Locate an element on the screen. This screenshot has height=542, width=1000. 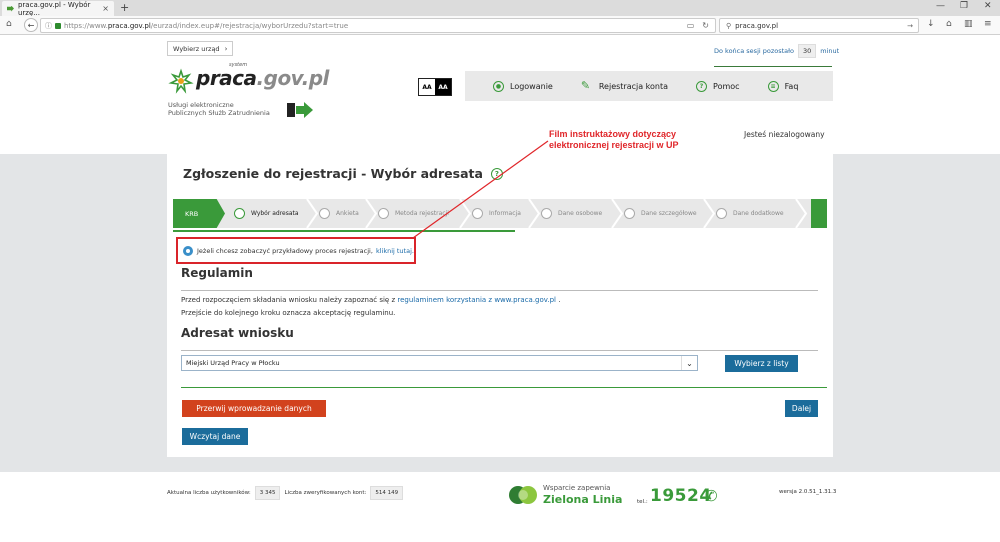
annotation-line2: elektronicznej rejestracji w UP is located at coordinates (614, 145).